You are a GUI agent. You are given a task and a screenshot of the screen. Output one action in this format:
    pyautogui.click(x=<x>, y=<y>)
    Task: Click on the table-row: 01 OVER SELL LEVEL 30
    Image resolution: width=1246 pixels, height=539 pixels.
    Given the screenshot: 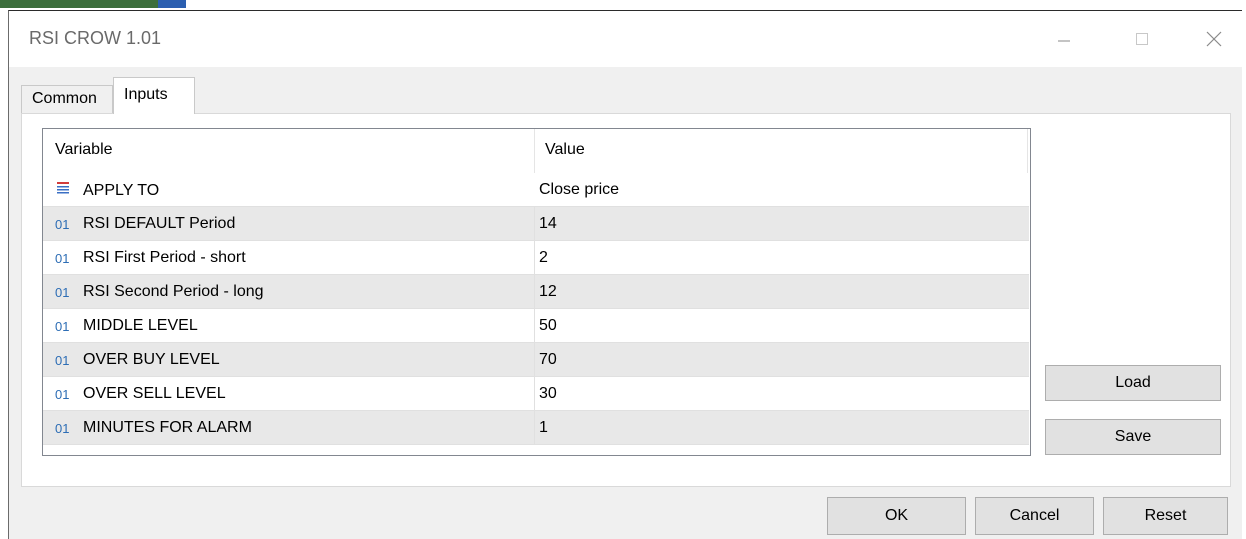 What is the action you would take?
    pyautogui.click(x=536, y=394)
    